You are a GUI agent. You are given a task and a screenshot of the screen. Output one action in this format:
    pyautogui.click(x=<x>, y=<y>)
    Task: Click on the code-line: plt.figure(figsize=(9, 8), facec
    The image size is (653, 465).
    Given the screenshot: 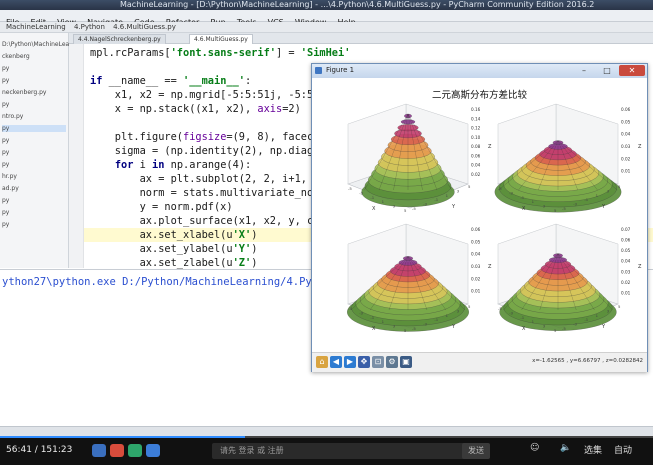 What is the action you would take?
    pyautogui.click(x=202, y=137)
    